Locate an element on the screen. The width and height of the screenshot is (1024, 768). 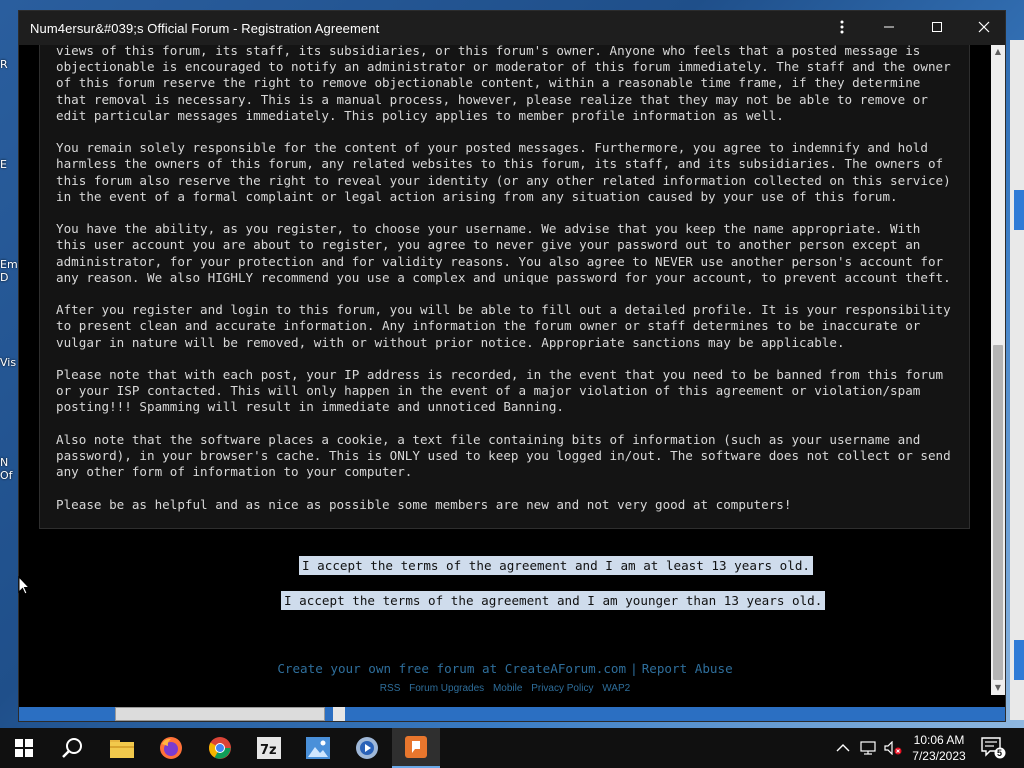
report-abuse-link: Report Abuse is located at coordinates (687, 668).